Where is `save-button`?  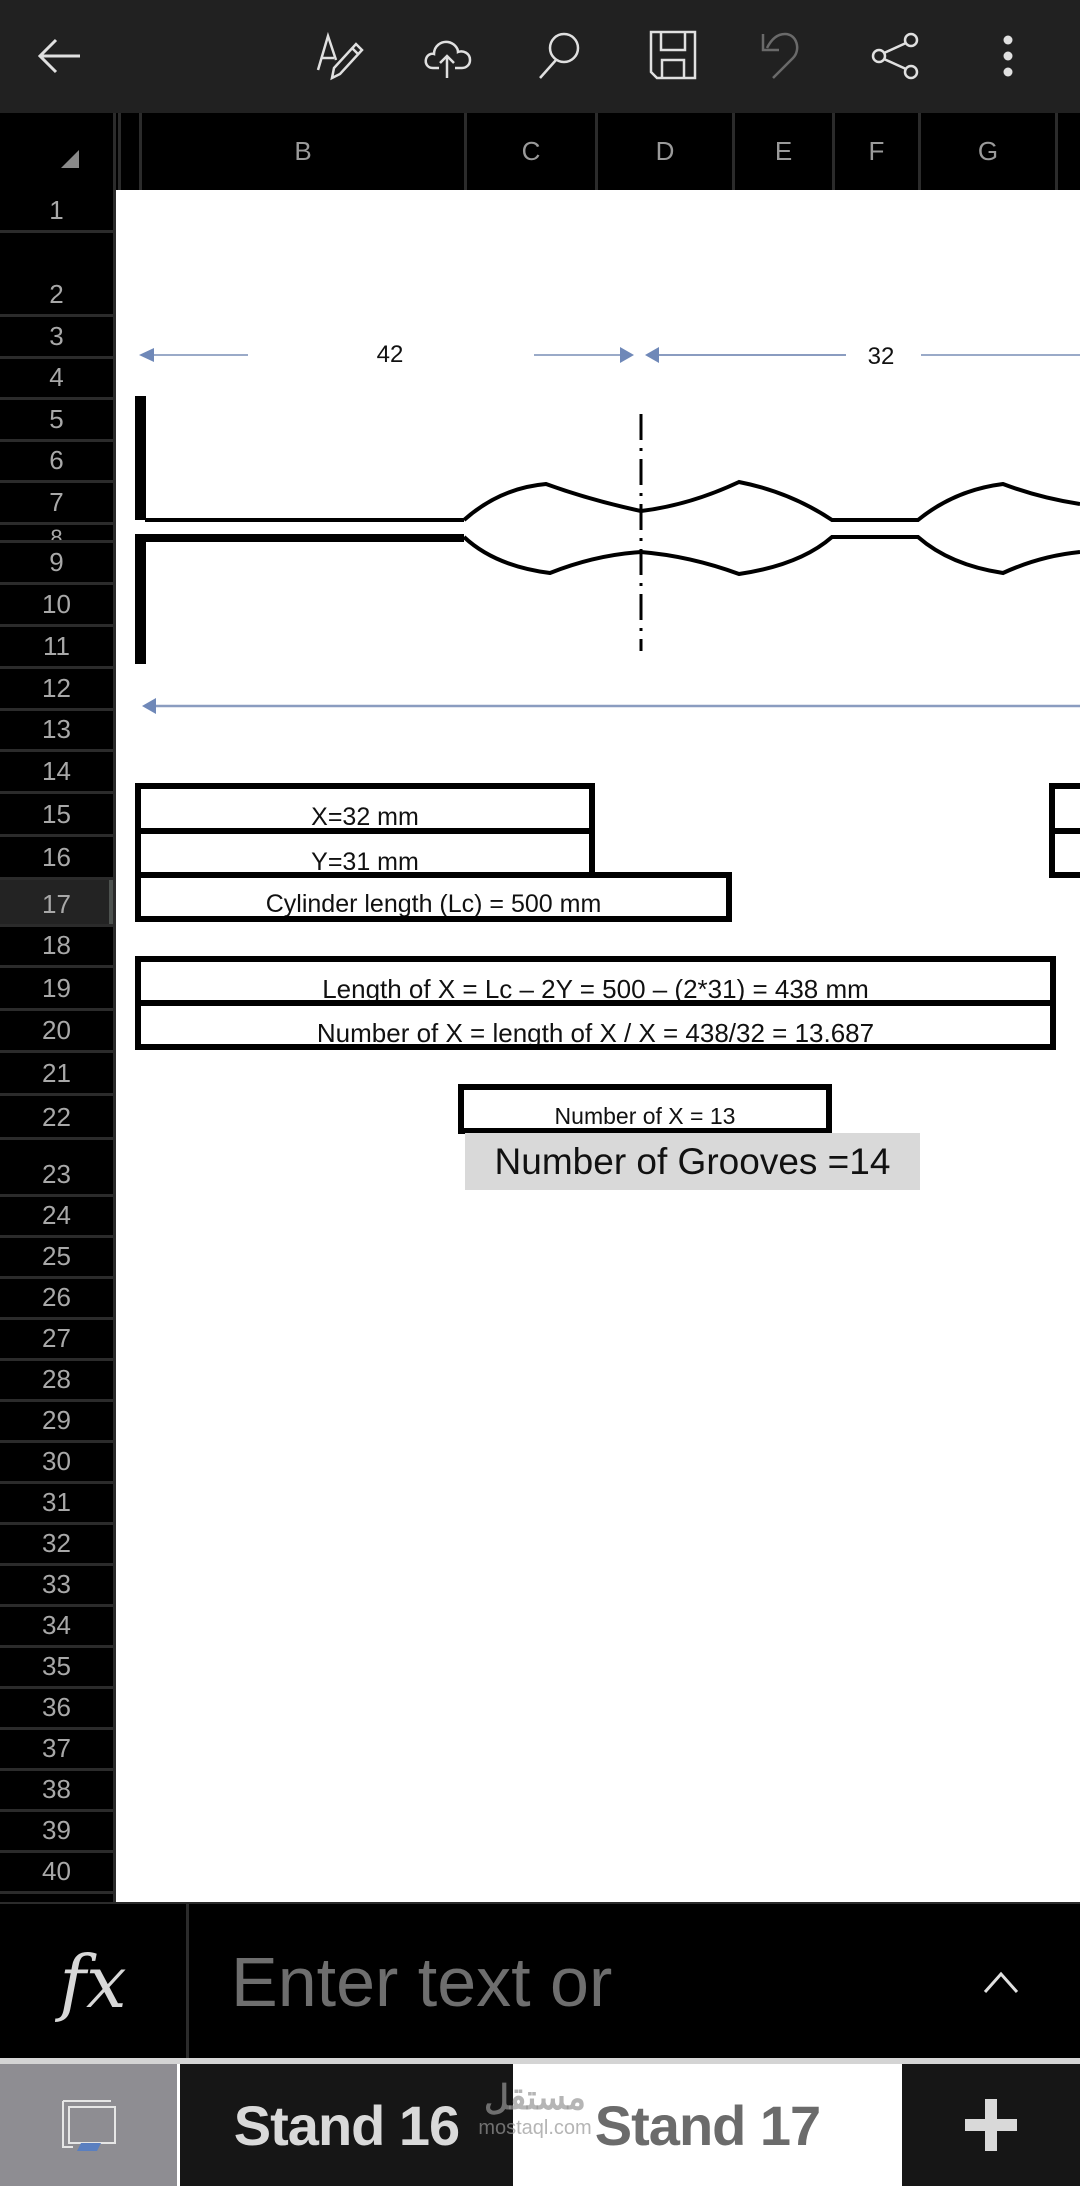
save-button is located at coordinates (673, 56).